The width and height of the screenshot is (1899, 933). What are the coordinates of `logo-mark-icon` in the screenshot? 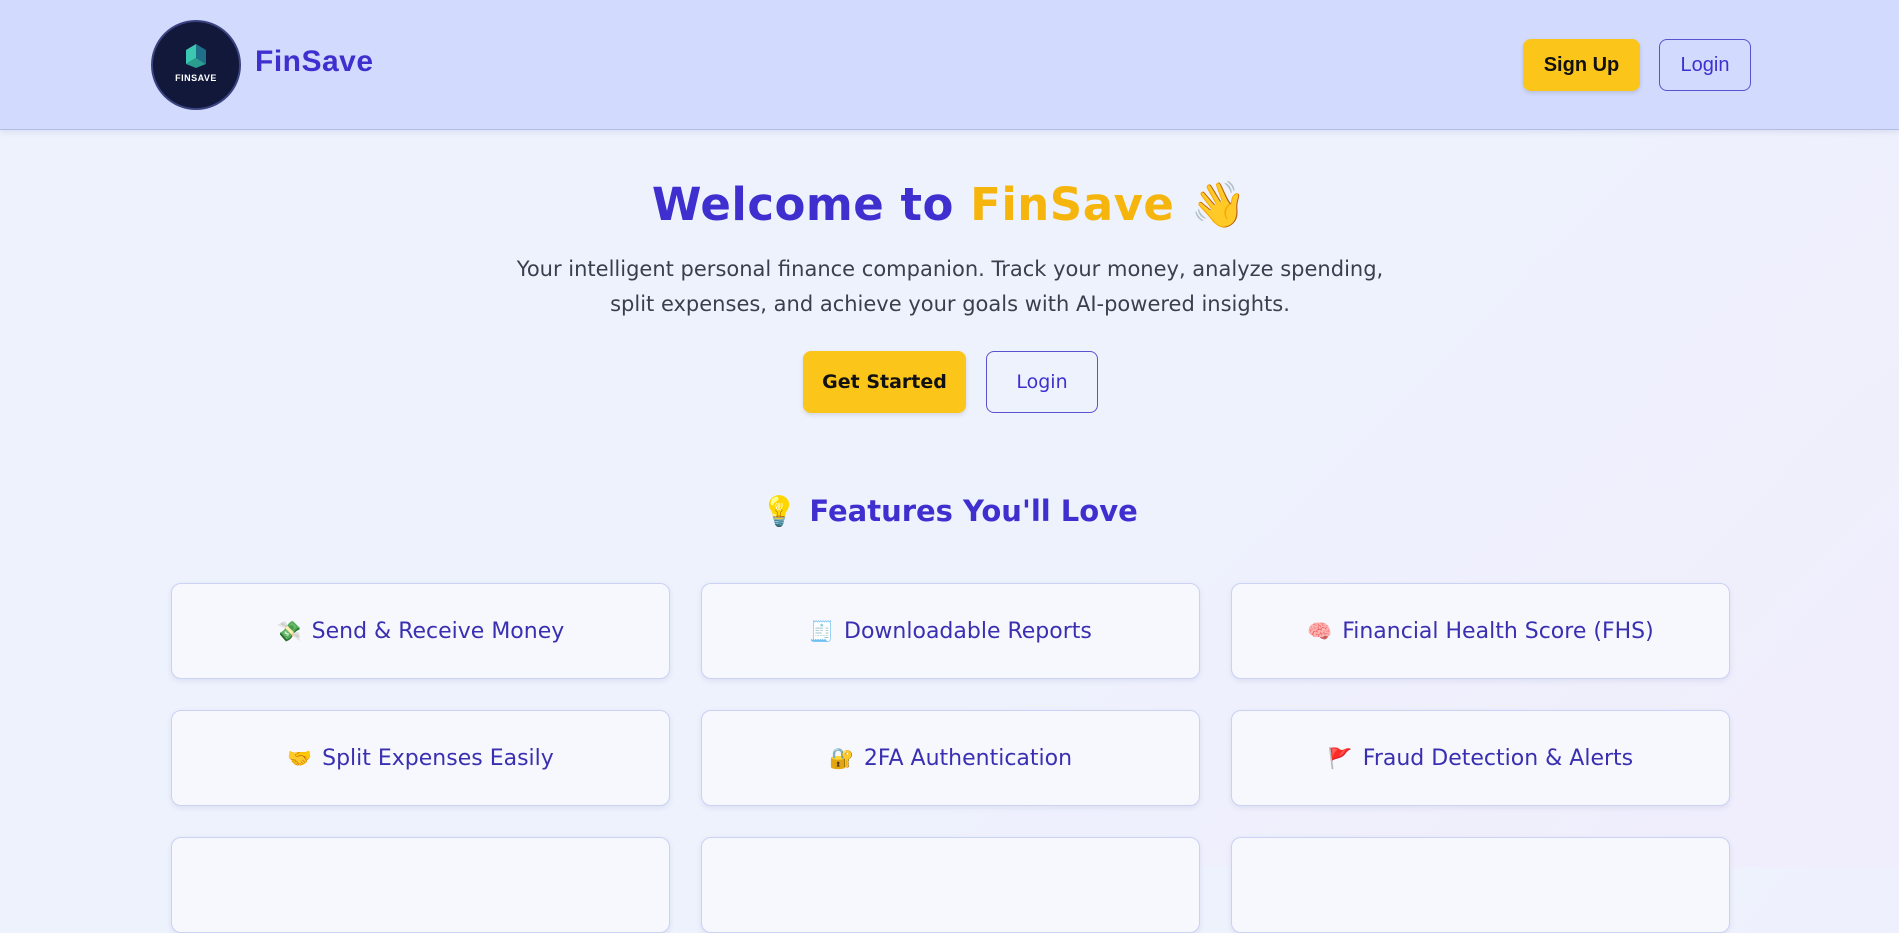 It's located at (196, 55).